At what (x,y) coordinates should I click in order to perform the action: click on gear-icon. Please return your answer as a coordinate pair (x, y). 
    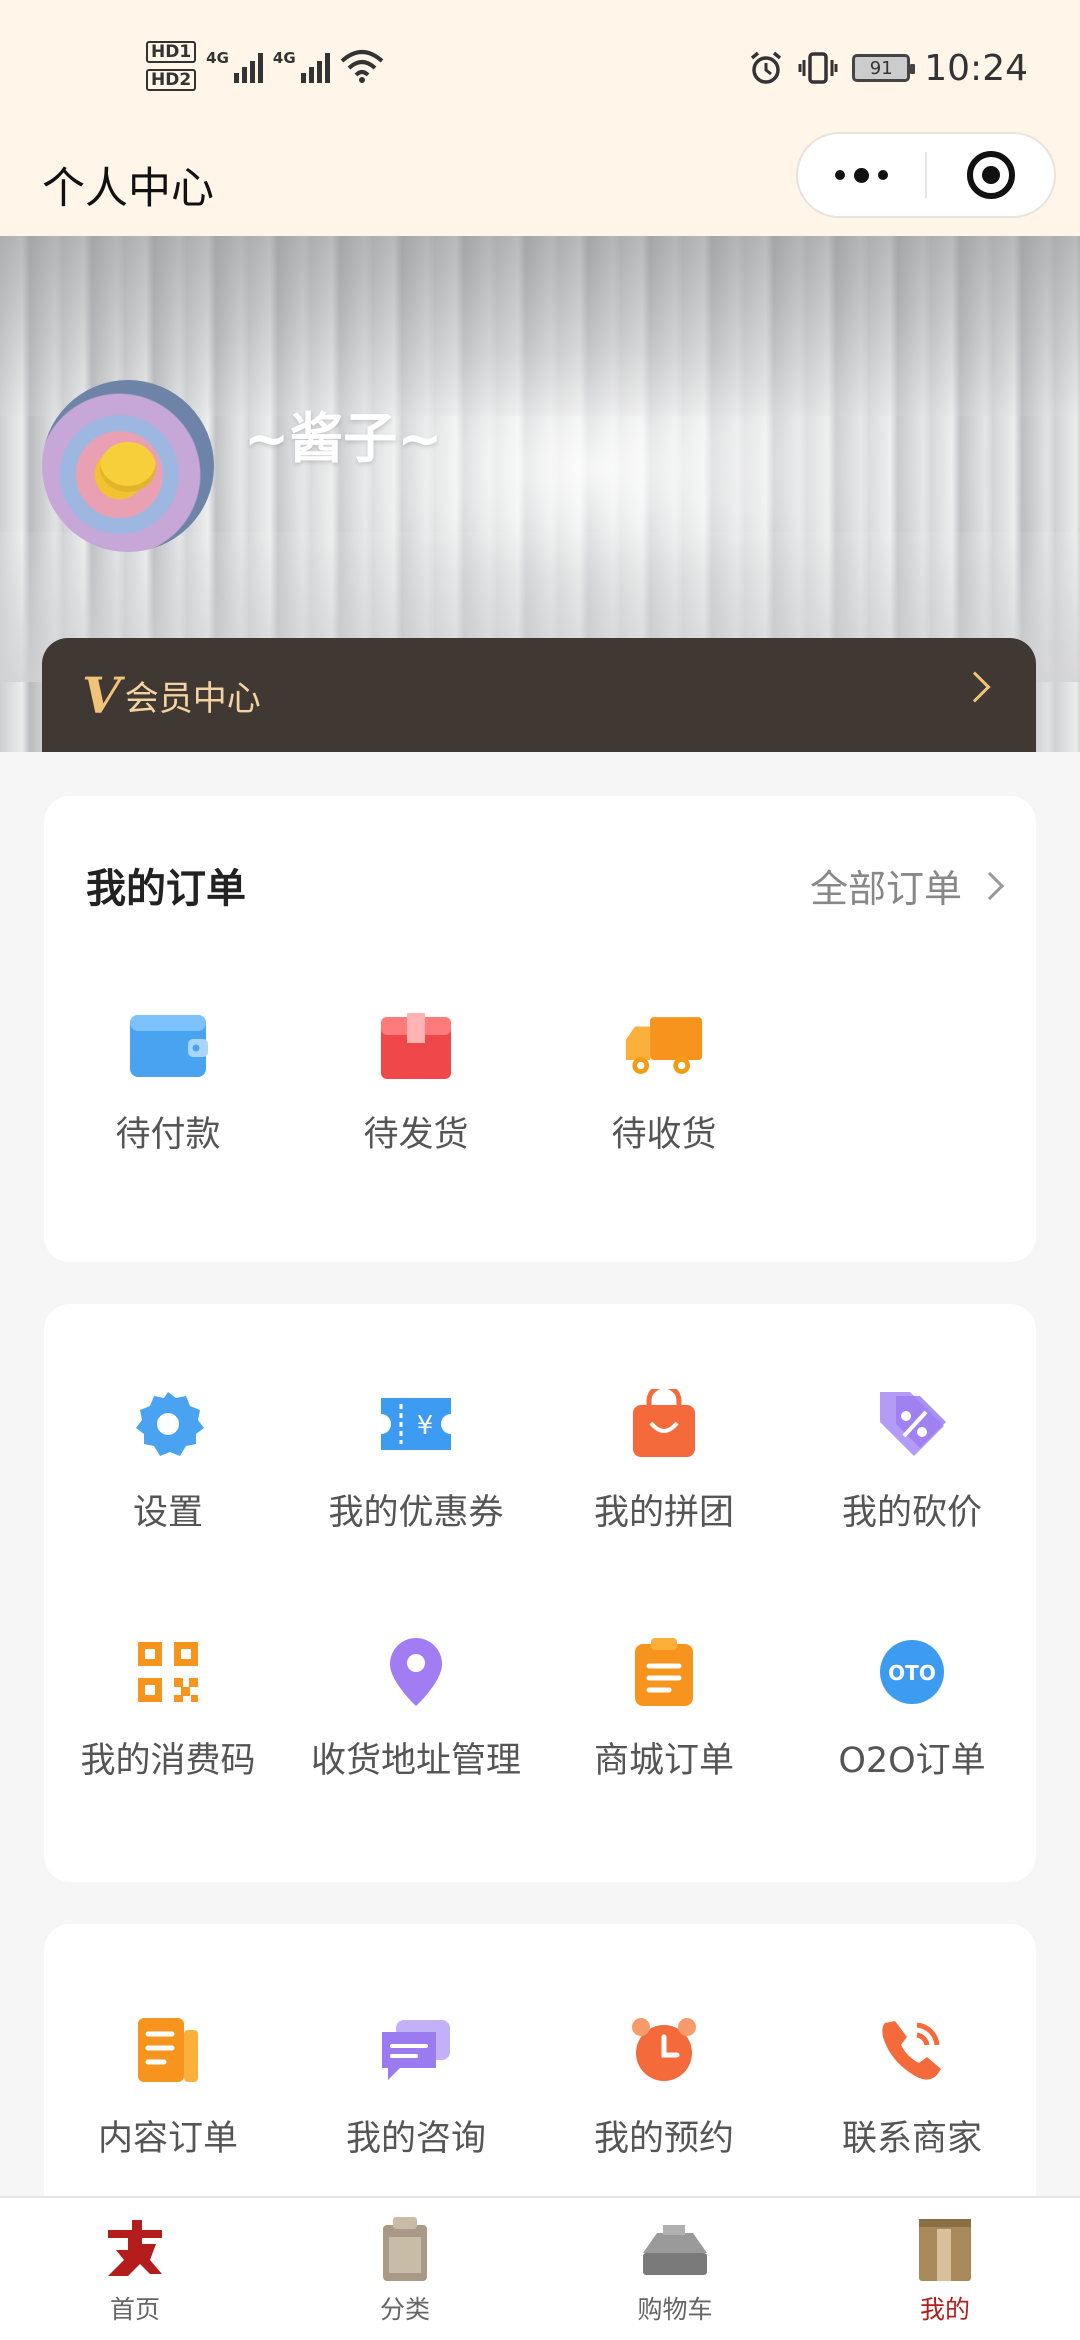
    Looking at the image, I should click on (168, 1424).